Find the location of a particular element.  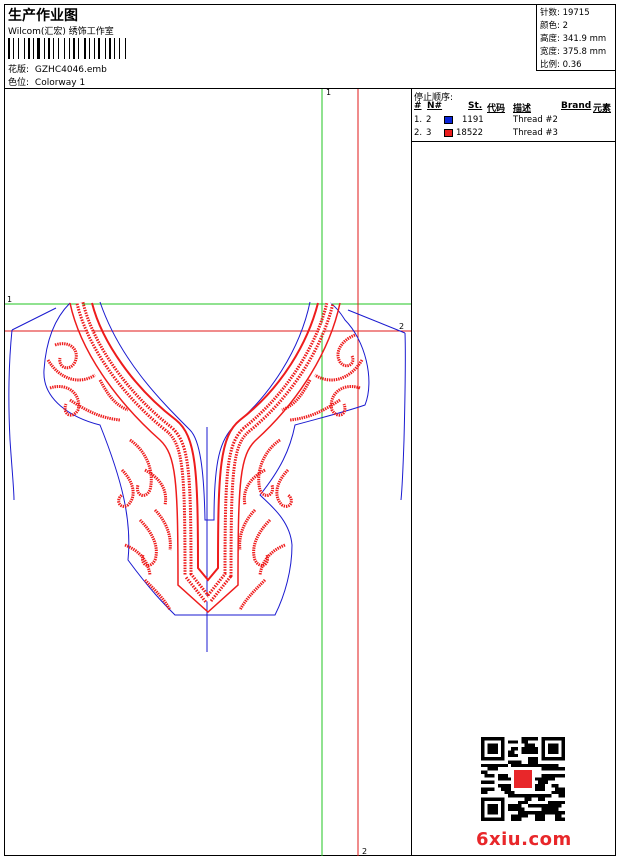

qr-code is located at coordinates (523, 779).